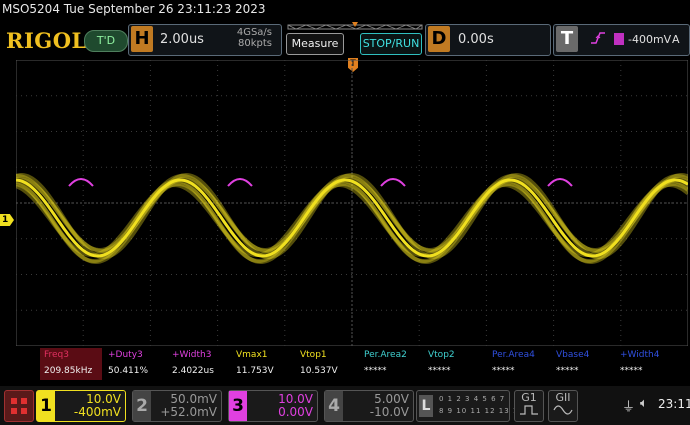 The height and width of the screenshot is (425, 690). Describe the element at coordinates (529, 397) in the screenshot. I see `generator-1-label: G1` at that location.